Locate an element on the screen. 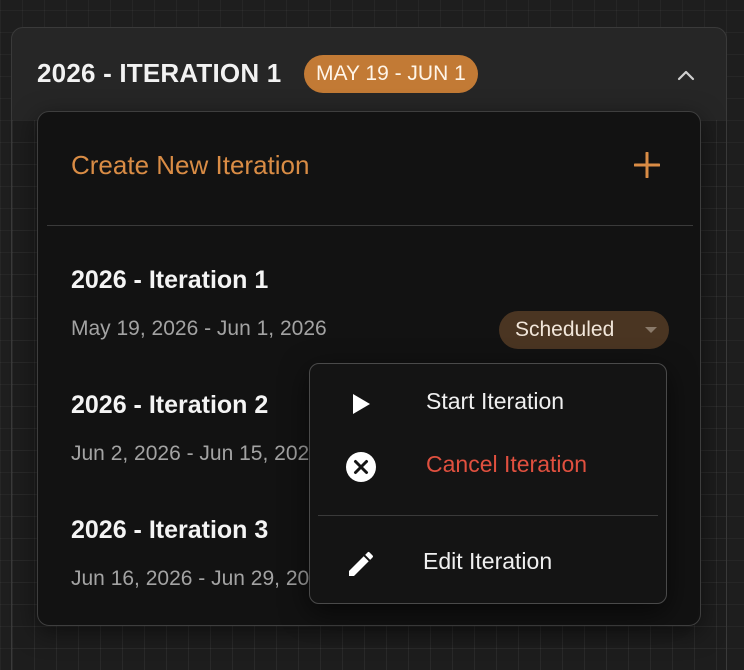 This screenshot has width=744, height=670. iteration-name: 2026 - Iteration 3 is located at coordinates (170, 530).